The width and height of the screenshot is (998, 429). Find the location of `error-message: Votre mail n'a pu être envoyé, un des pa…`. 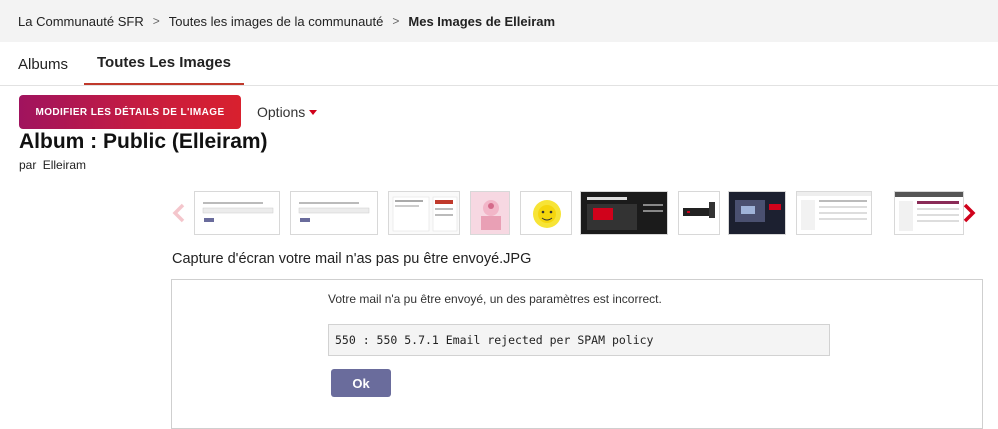

error-message: Votre mail n'a pu être envoyé, un des pa… is located at coordinates (495, 299).